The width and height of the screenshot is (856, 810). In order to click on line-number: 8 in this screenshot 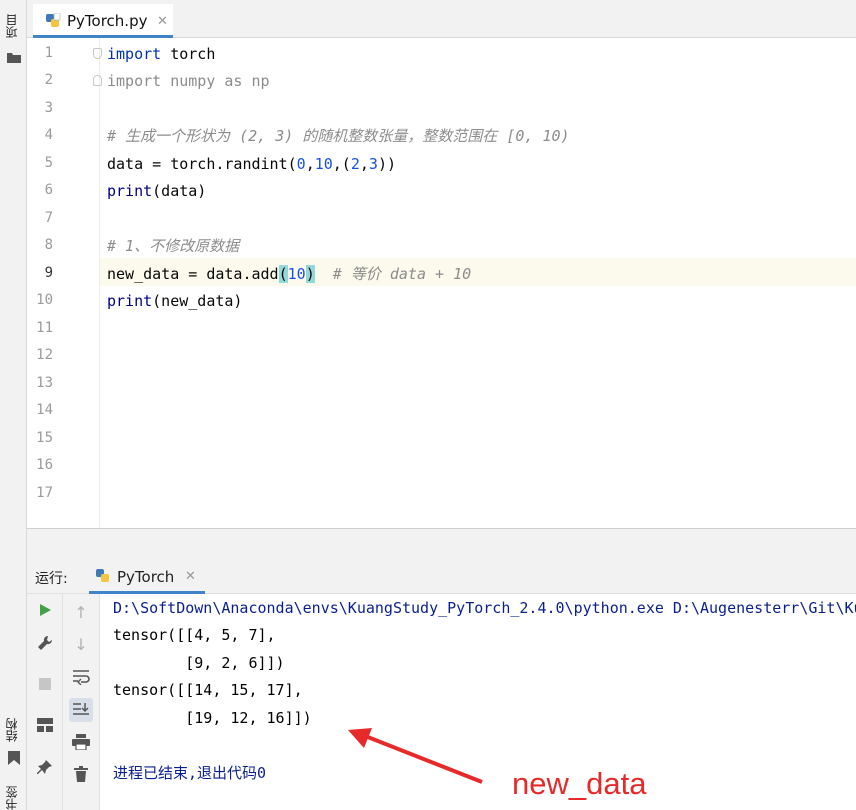, I will do `click(48, 245)`.